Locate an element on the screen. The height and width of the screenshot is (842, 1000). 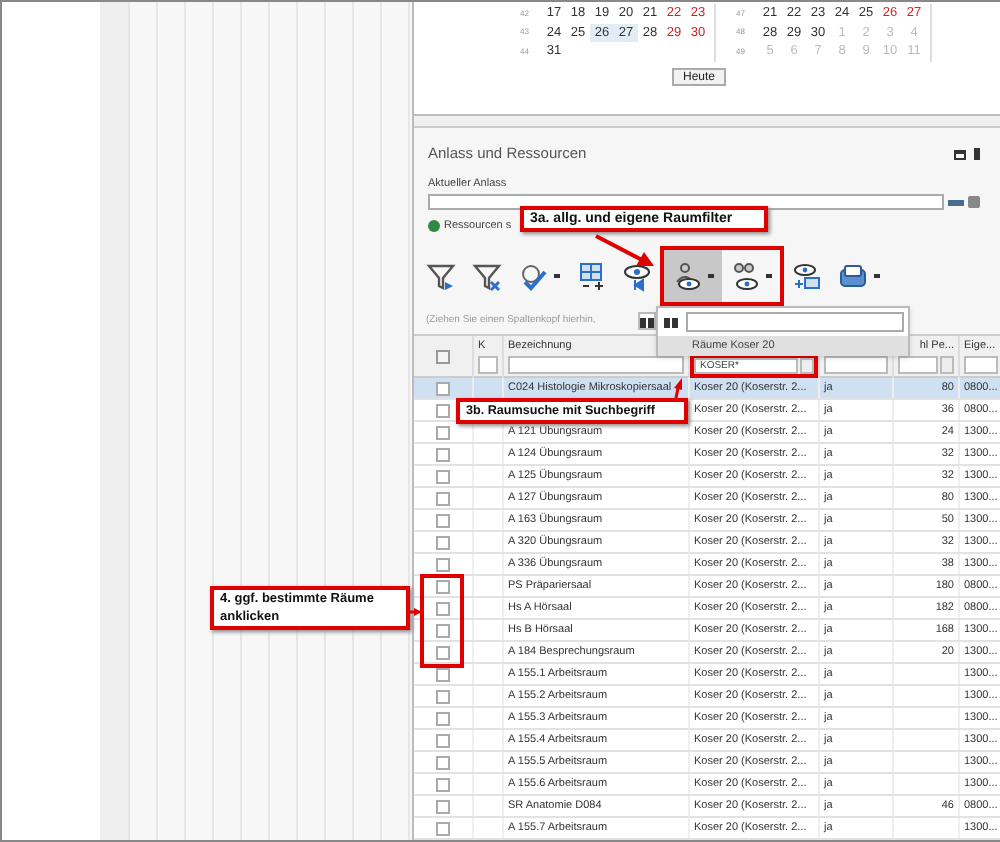
person-eye-icon is located at coordinates (687, 276).